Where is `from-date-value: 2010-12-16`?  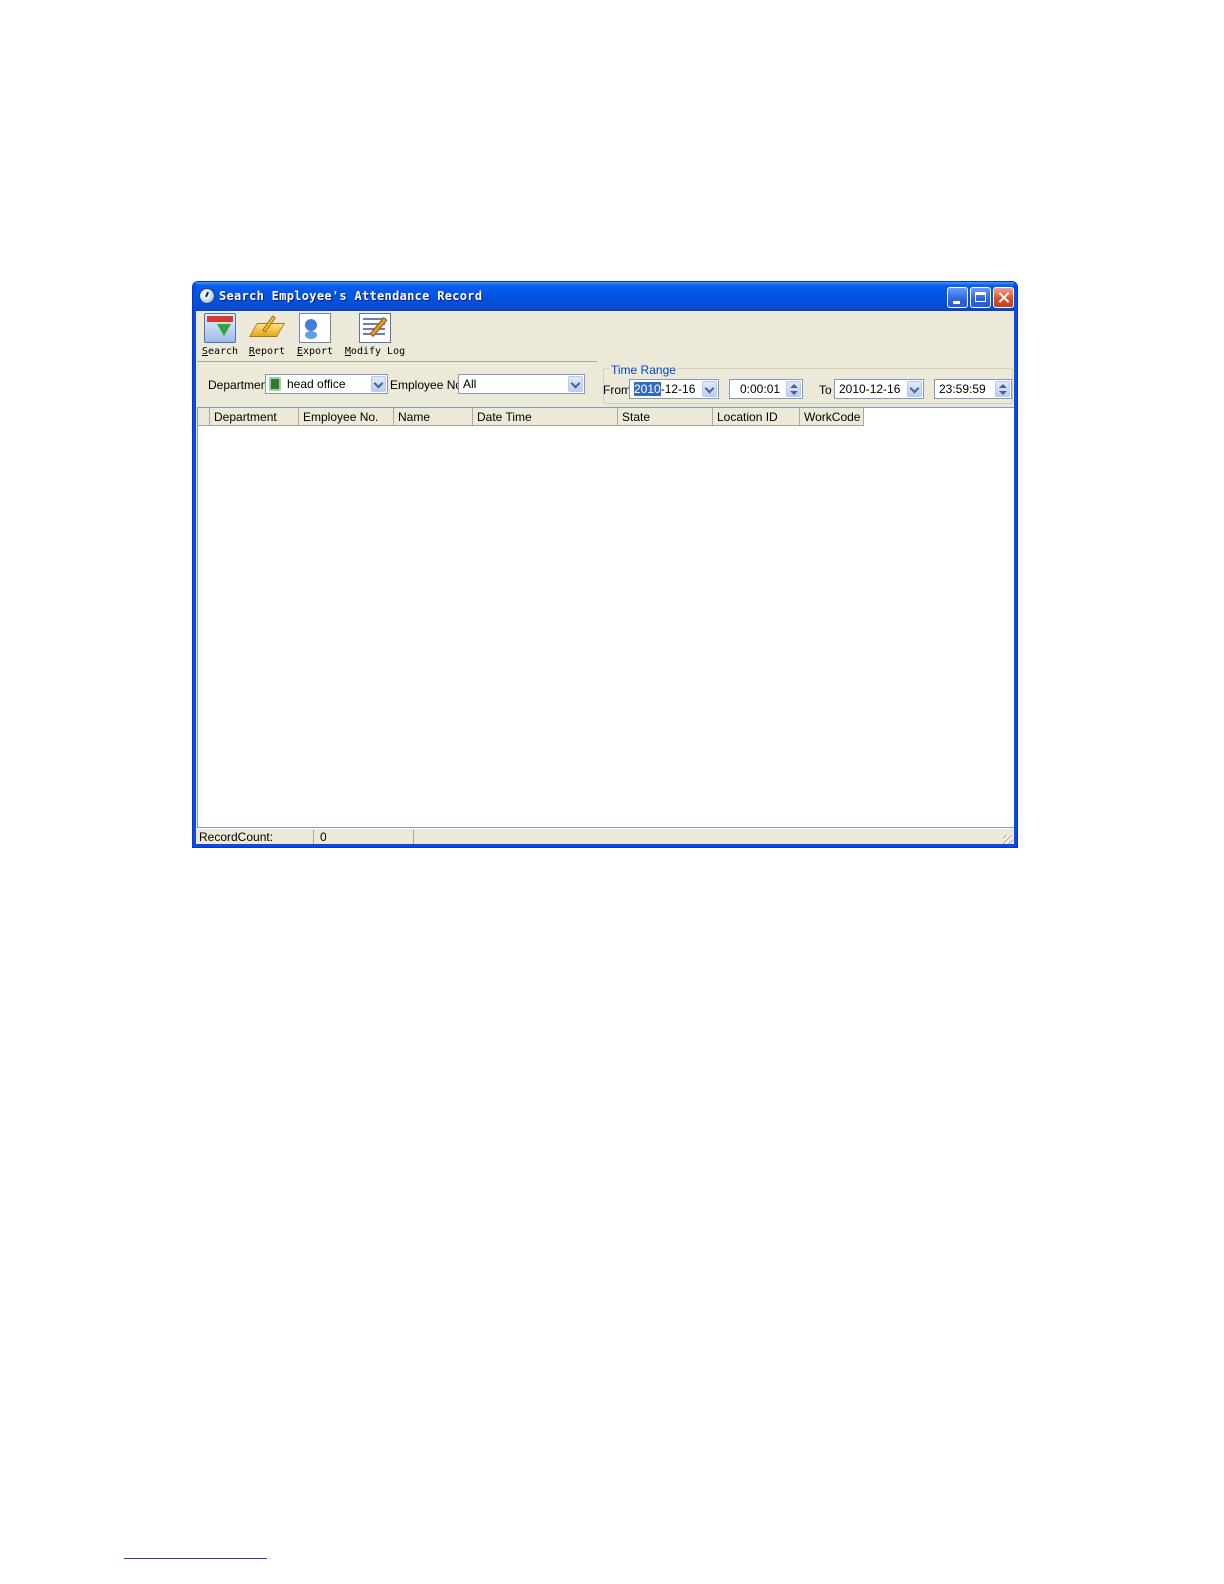
from-date-value: 2010-12-16 is located at coordinates (664, 389).